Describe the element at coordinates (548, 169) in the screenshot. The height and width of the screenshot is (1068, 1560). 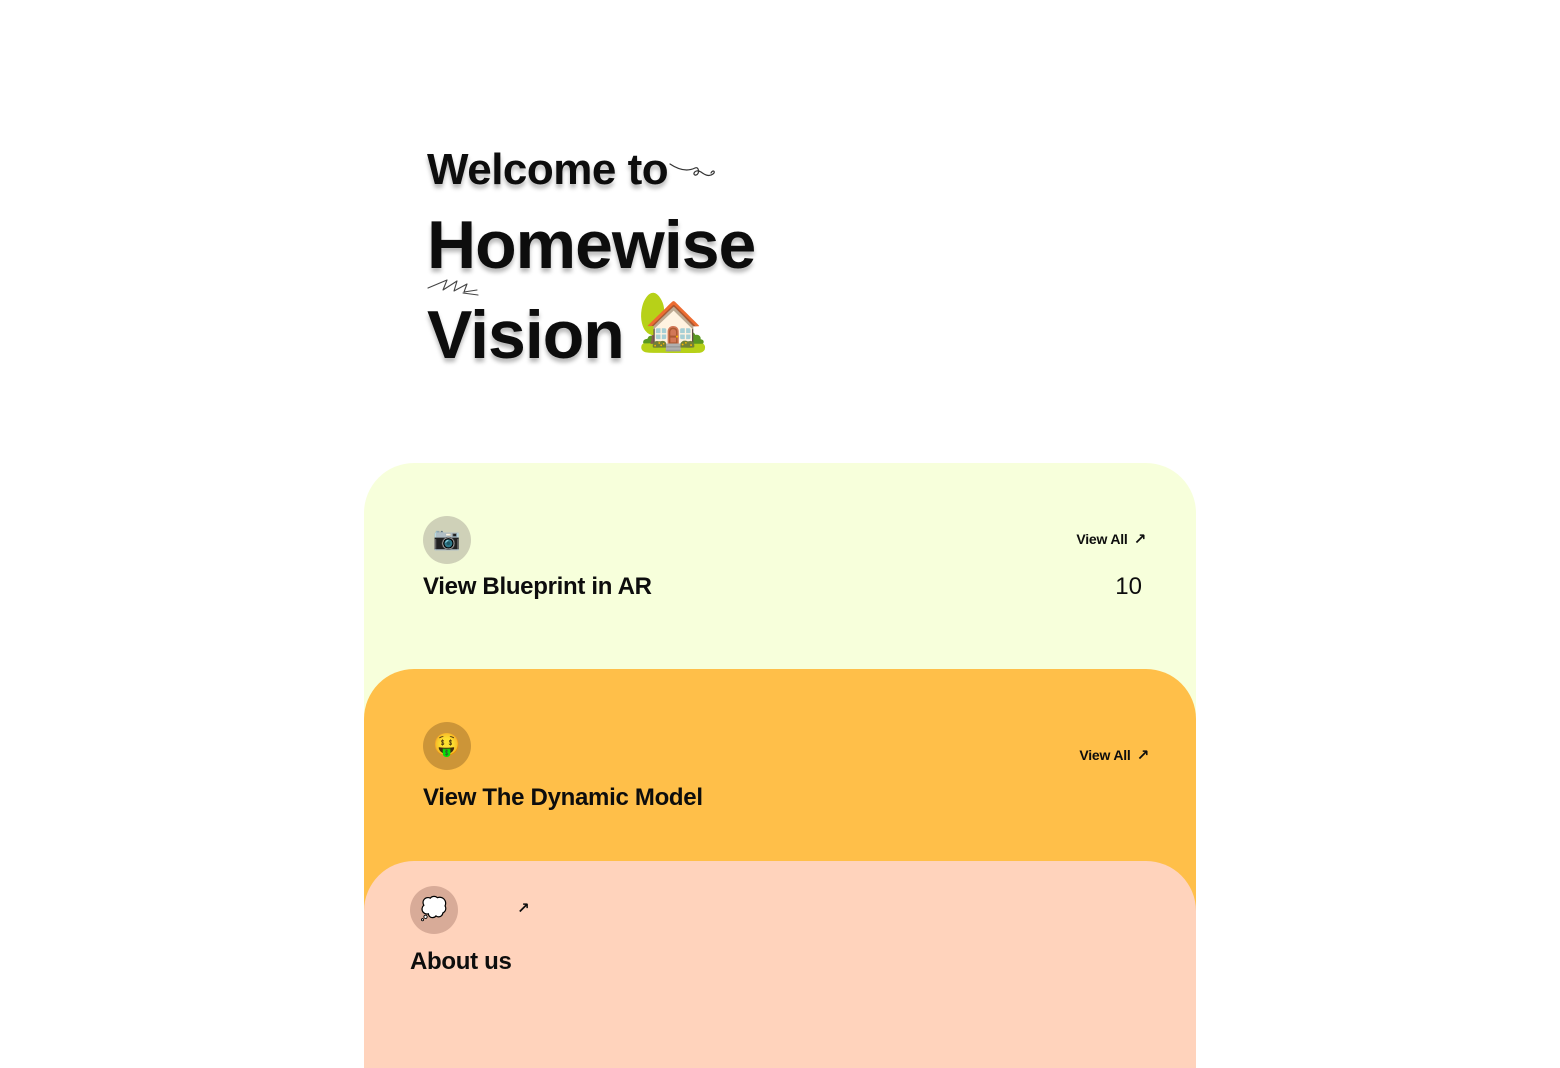
I see `welcome-heading: Welcome to` at that location.